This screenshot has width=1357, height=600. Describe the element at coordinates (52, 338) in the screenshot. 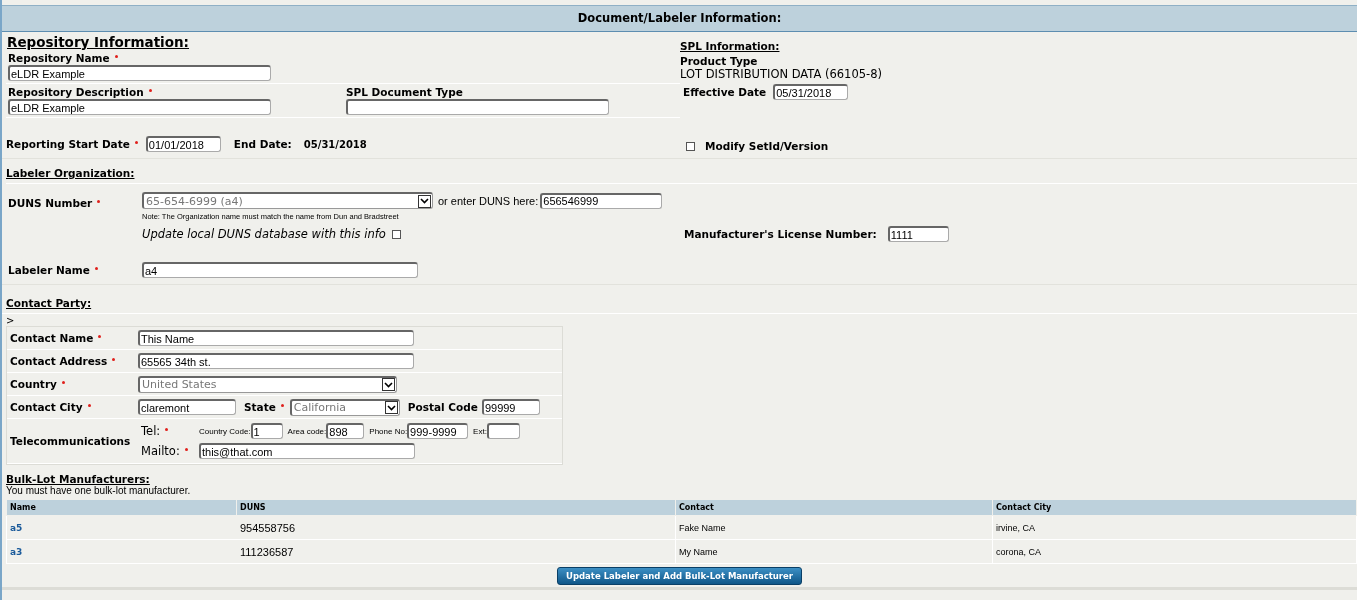

I see `field-label: Contact Name` at that location.